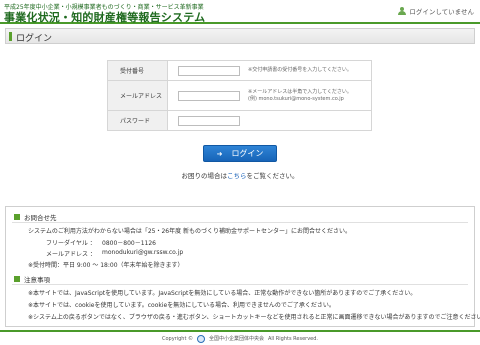 The width and height of the screenshot is (480, 345). I want to click on notes-heading: 注意事項, so click(32, 279).